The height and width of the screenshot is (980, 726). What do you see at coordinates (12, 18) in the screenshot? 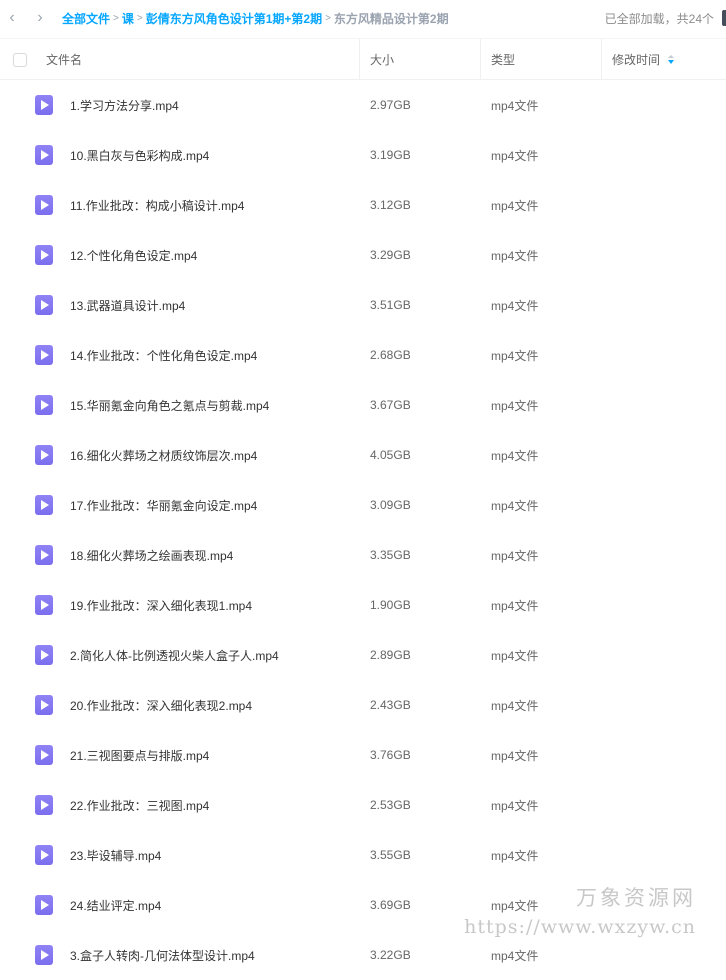
I see `chevron-left-icon: ‹` at bounding box center [12, 18].